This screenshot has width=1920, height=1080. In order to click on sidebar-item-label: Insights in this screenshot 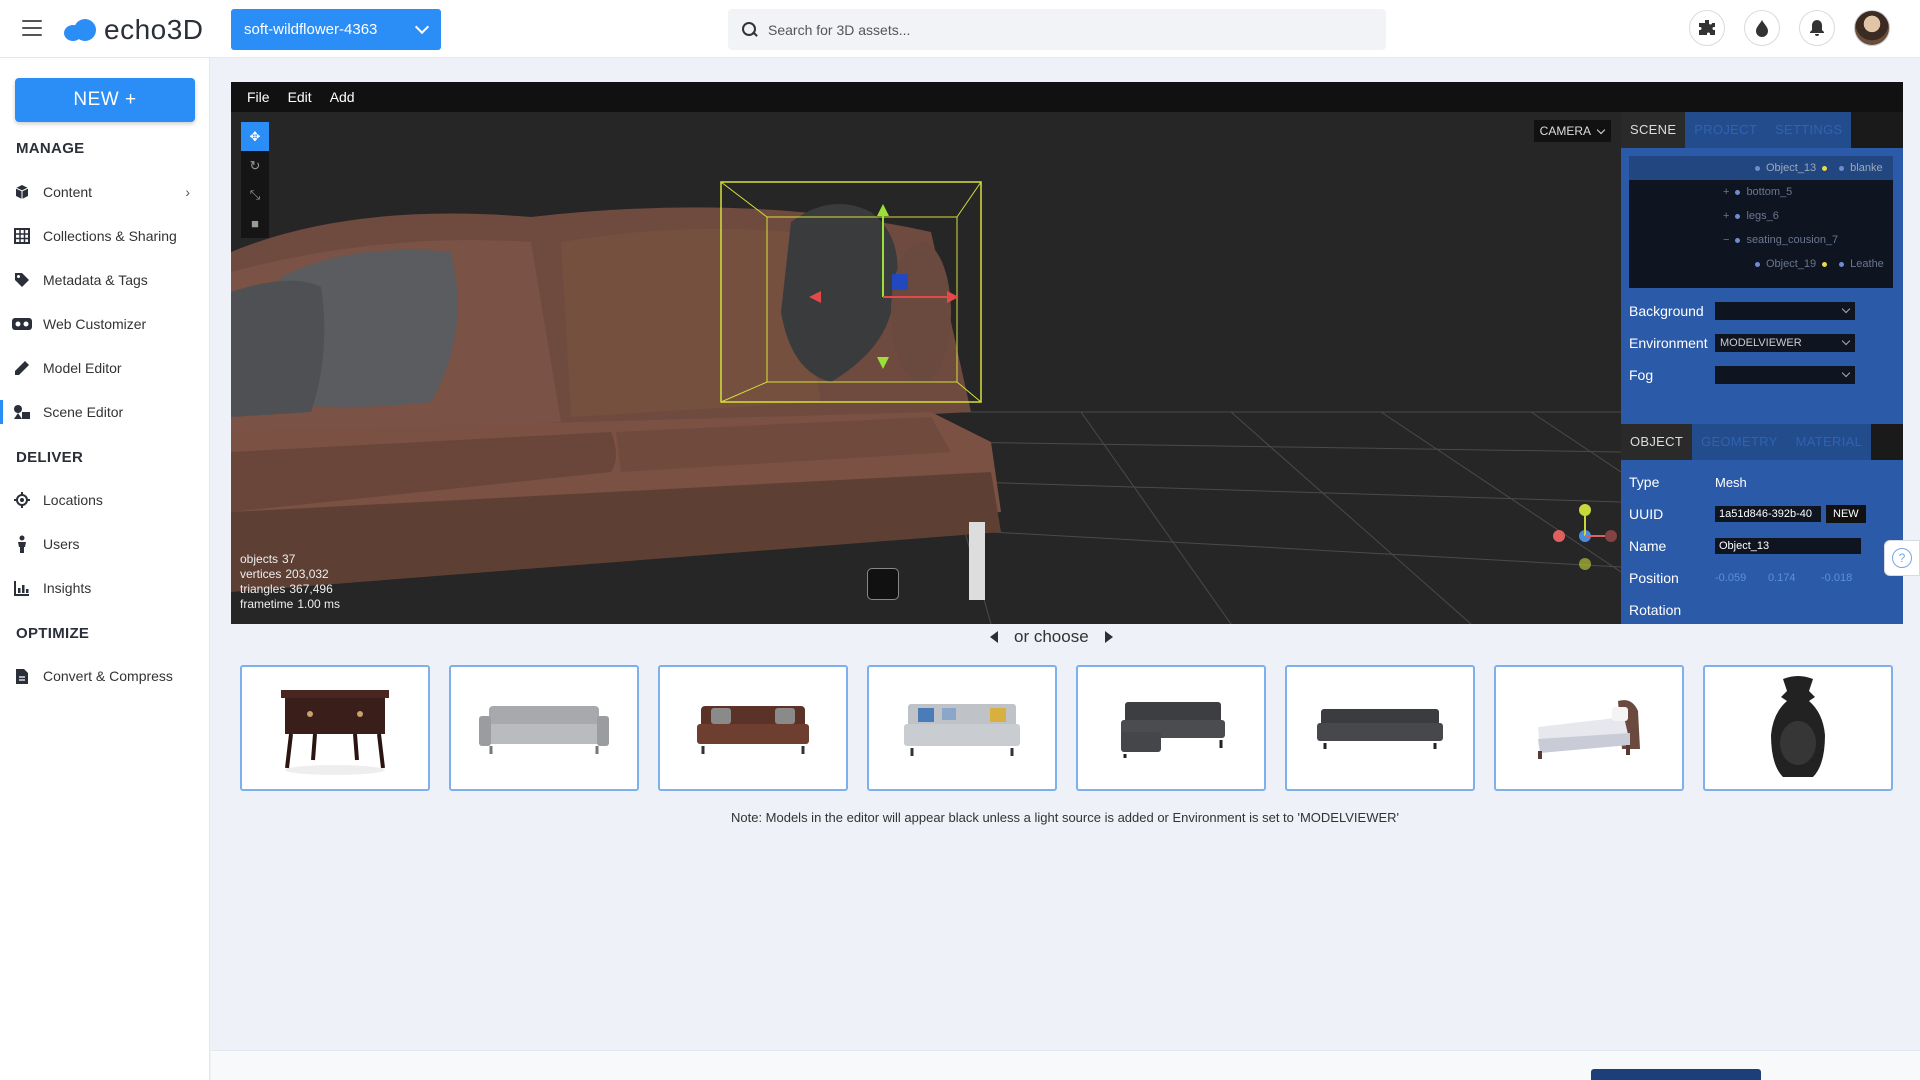, I will do `click(67, 588)`.